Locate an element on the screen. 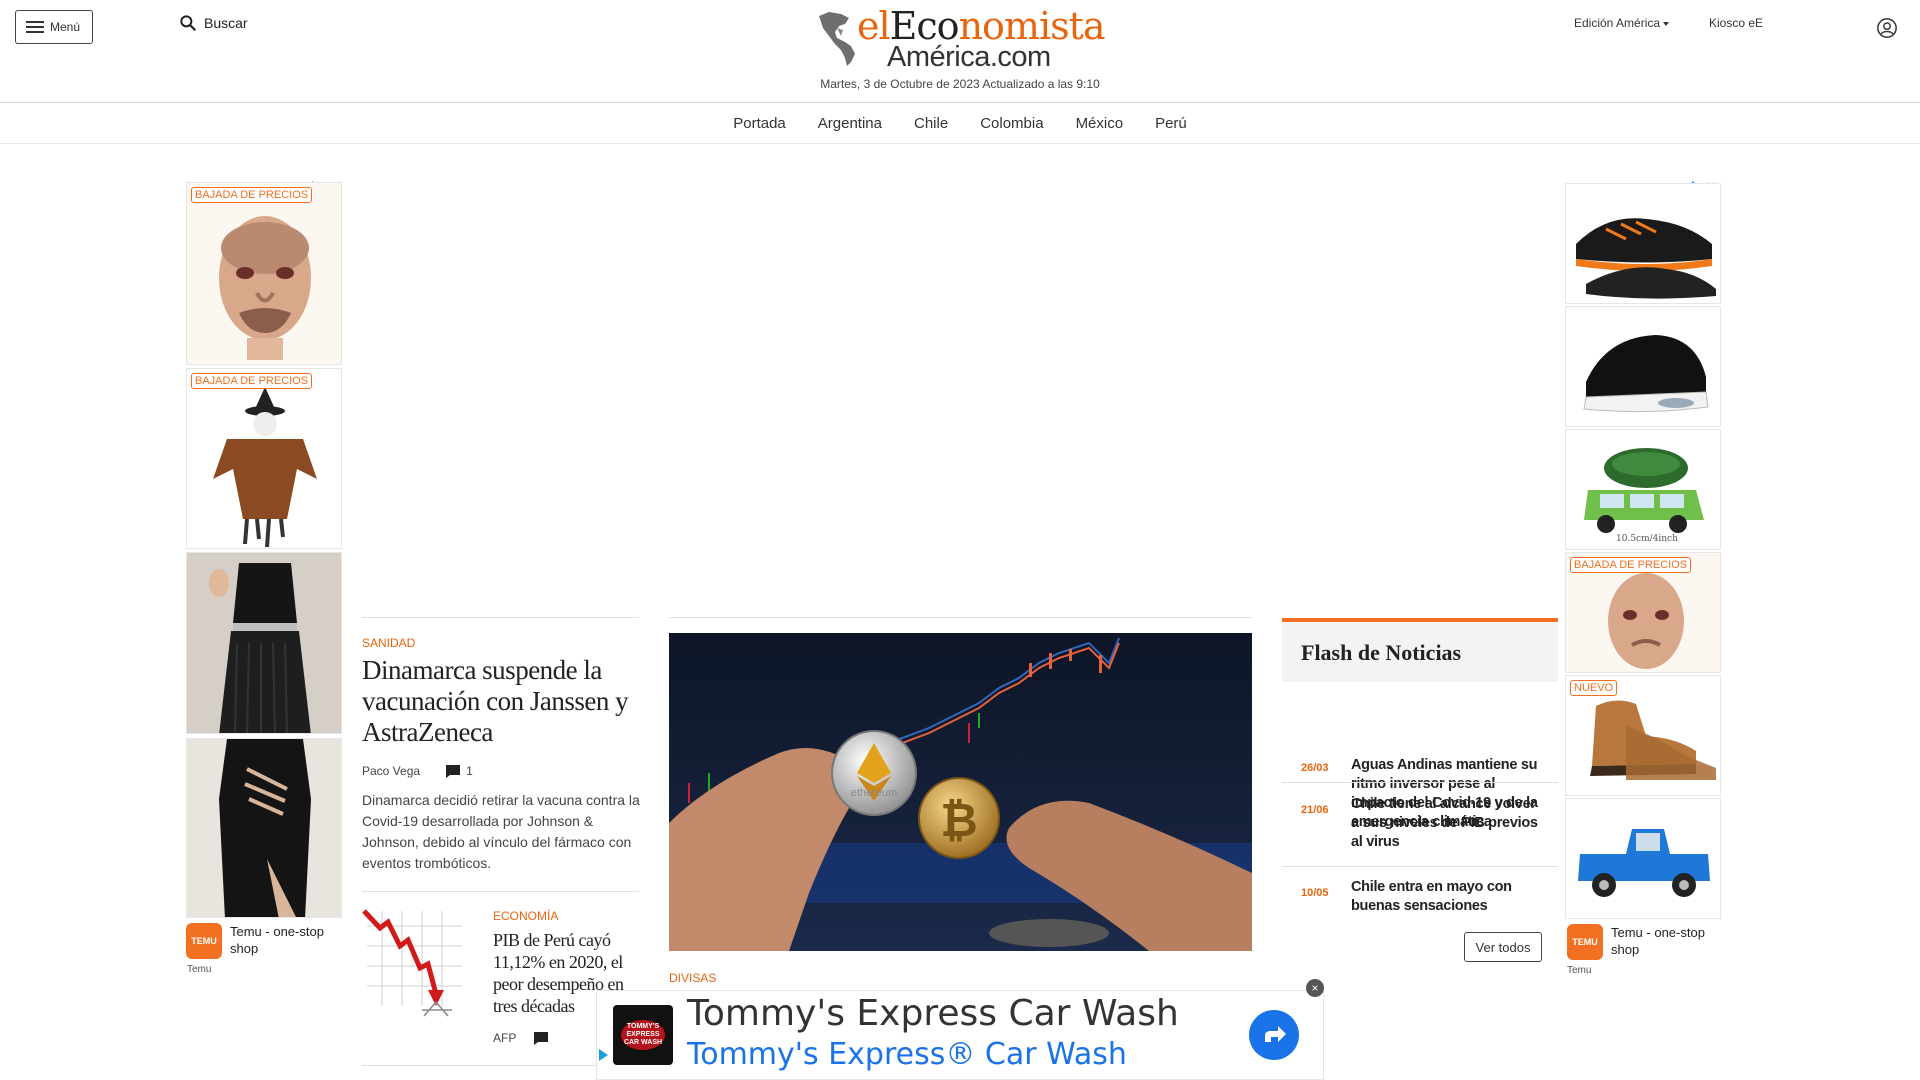  left-ad-brand: TEMU Temu - one-stop shop is located at coordinates (258, 941).